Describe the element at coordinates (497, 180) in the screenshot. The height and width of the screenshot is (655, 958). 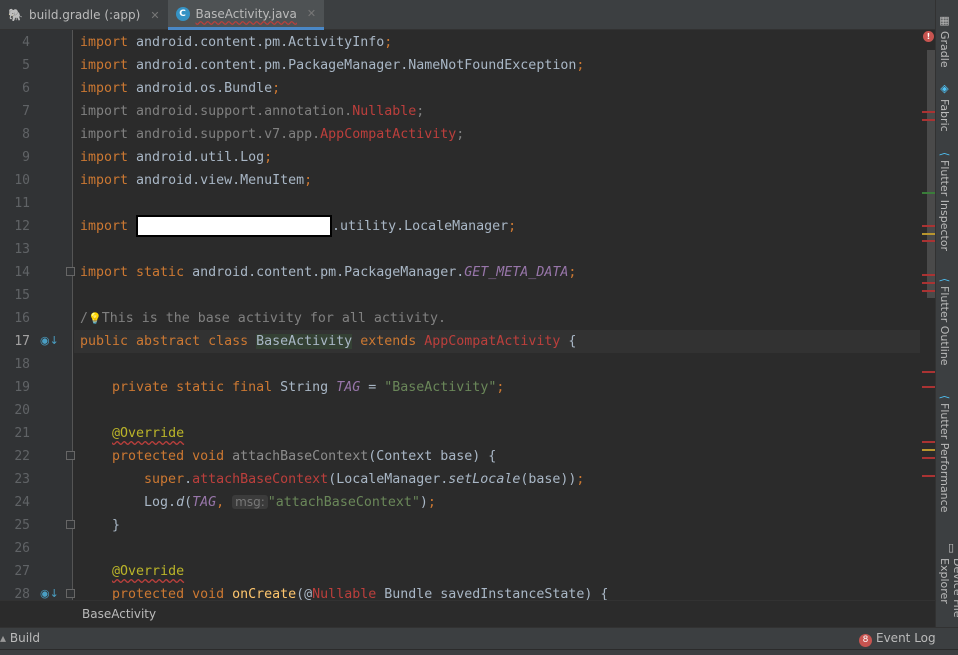
I see `code-line: import android.view.MenuItem;` at that location.